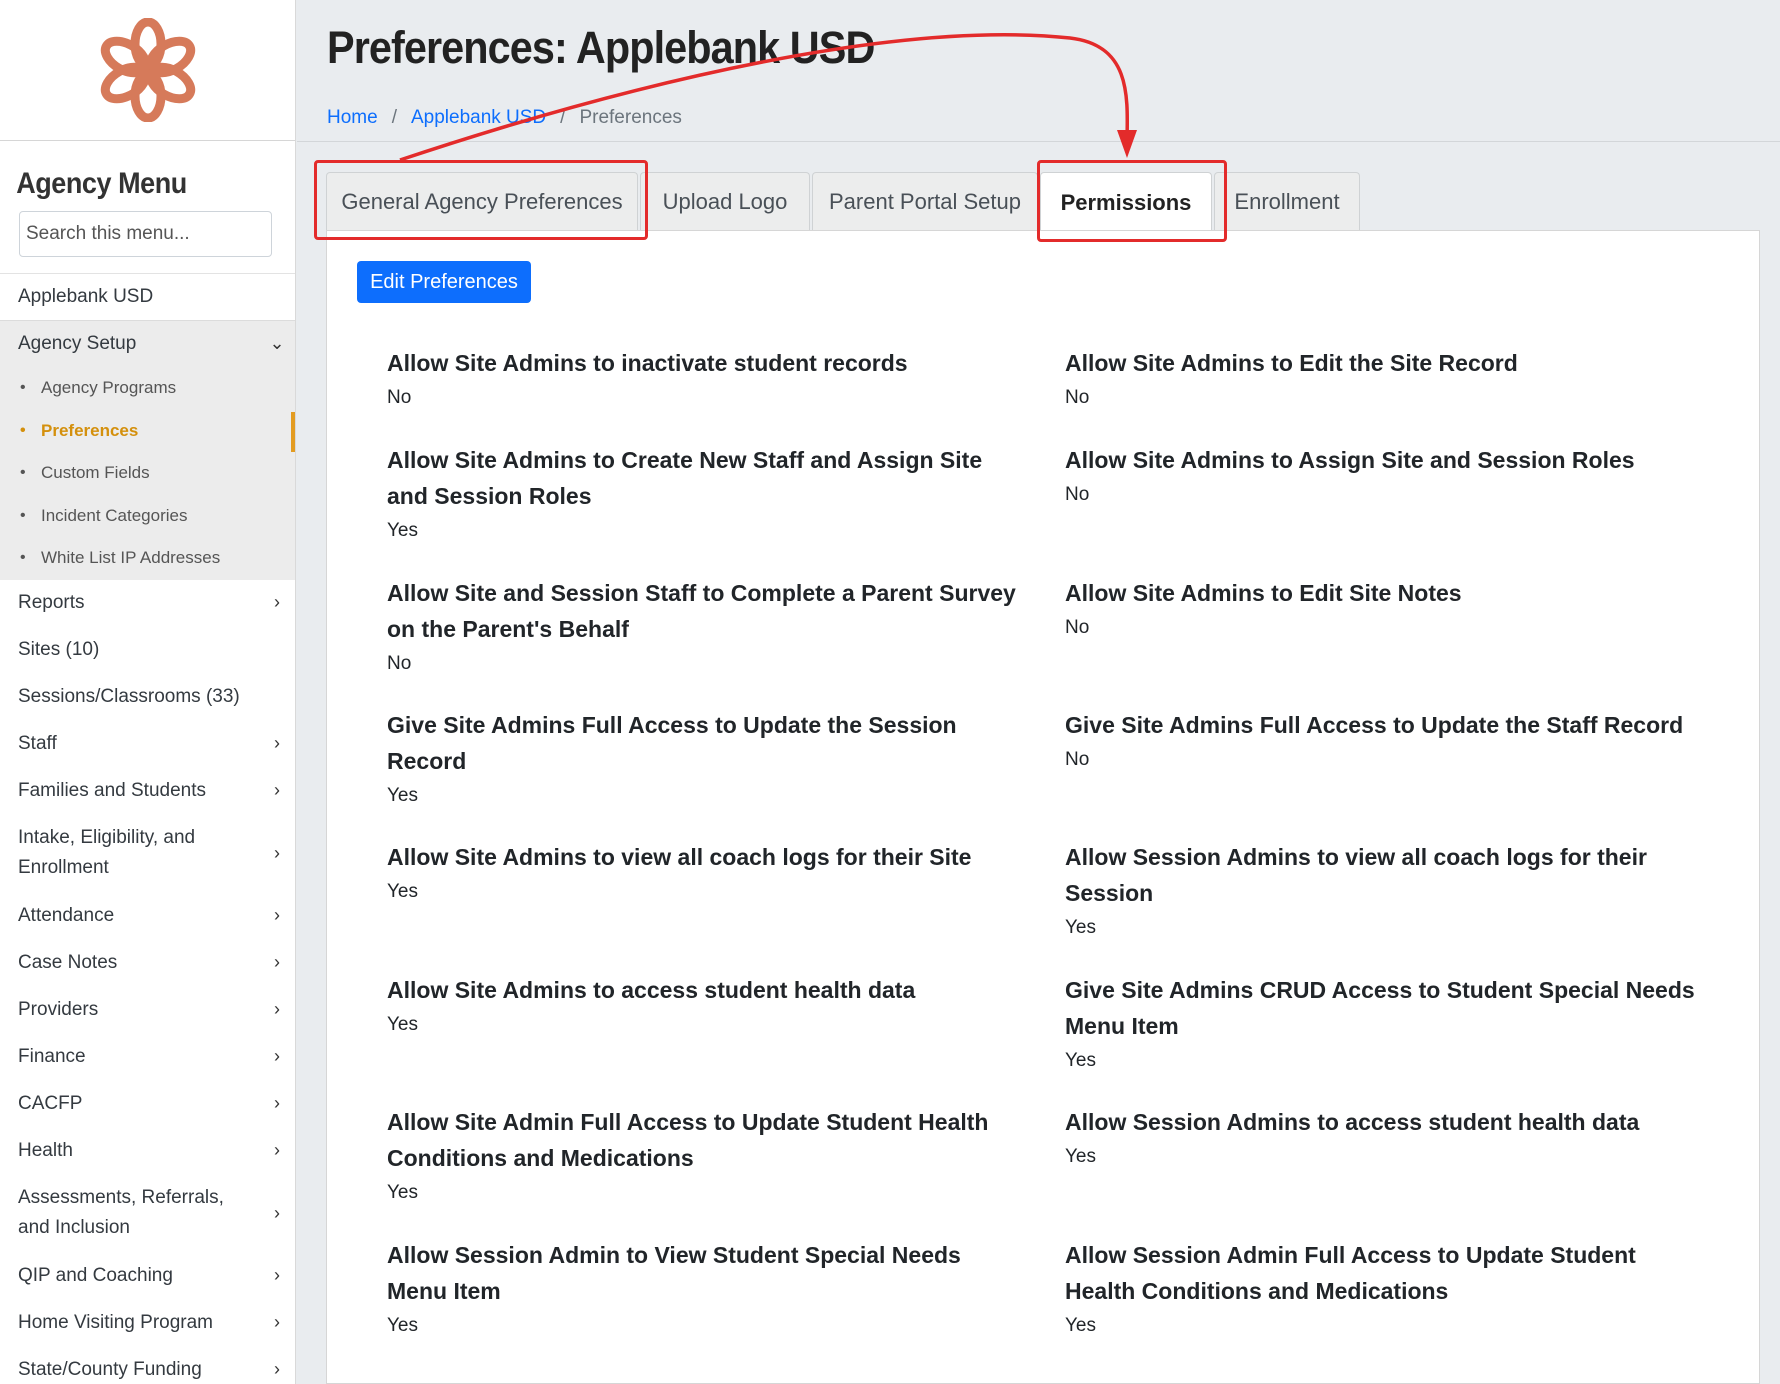 This screenshot has width=1780, height=1384. Describe the element at coordinates (147, 744) in the screenshot. I see `sidebar-item-staff: Staff ›` at that location.